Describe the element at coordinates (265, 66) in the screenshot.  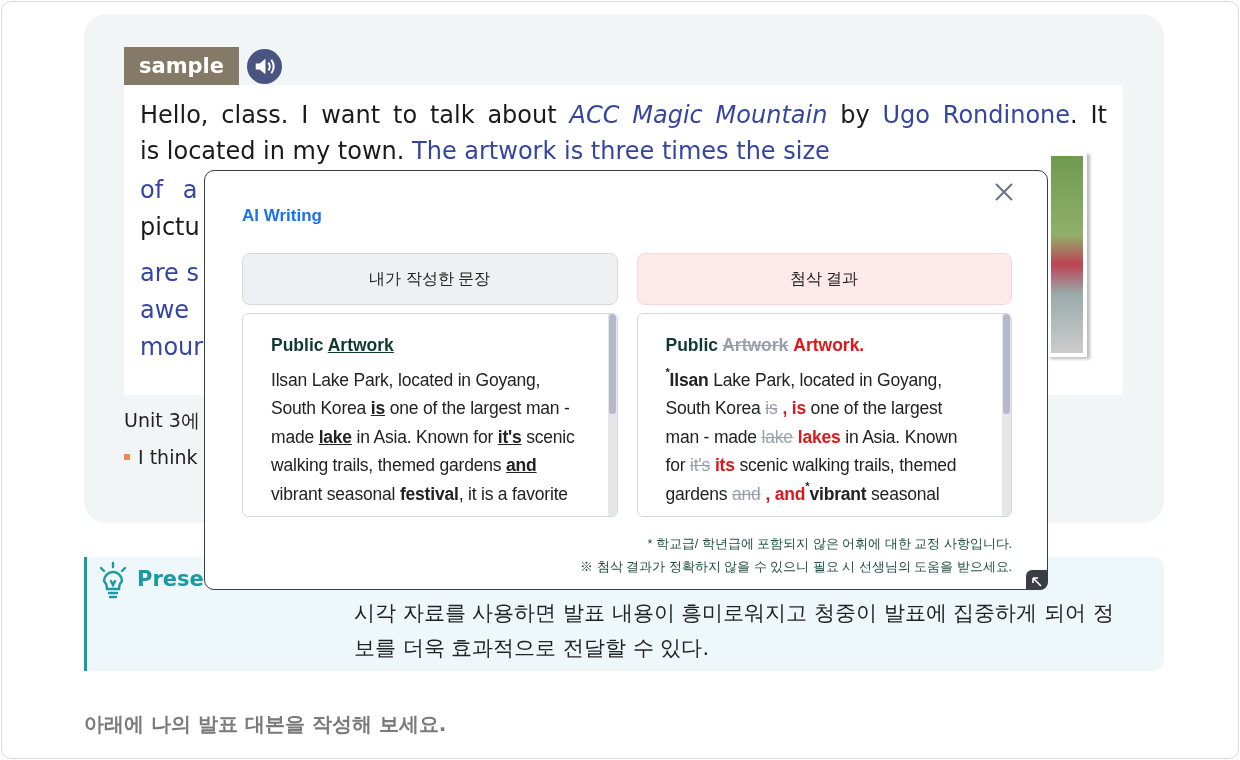
I see `speaker-icon` at that location.